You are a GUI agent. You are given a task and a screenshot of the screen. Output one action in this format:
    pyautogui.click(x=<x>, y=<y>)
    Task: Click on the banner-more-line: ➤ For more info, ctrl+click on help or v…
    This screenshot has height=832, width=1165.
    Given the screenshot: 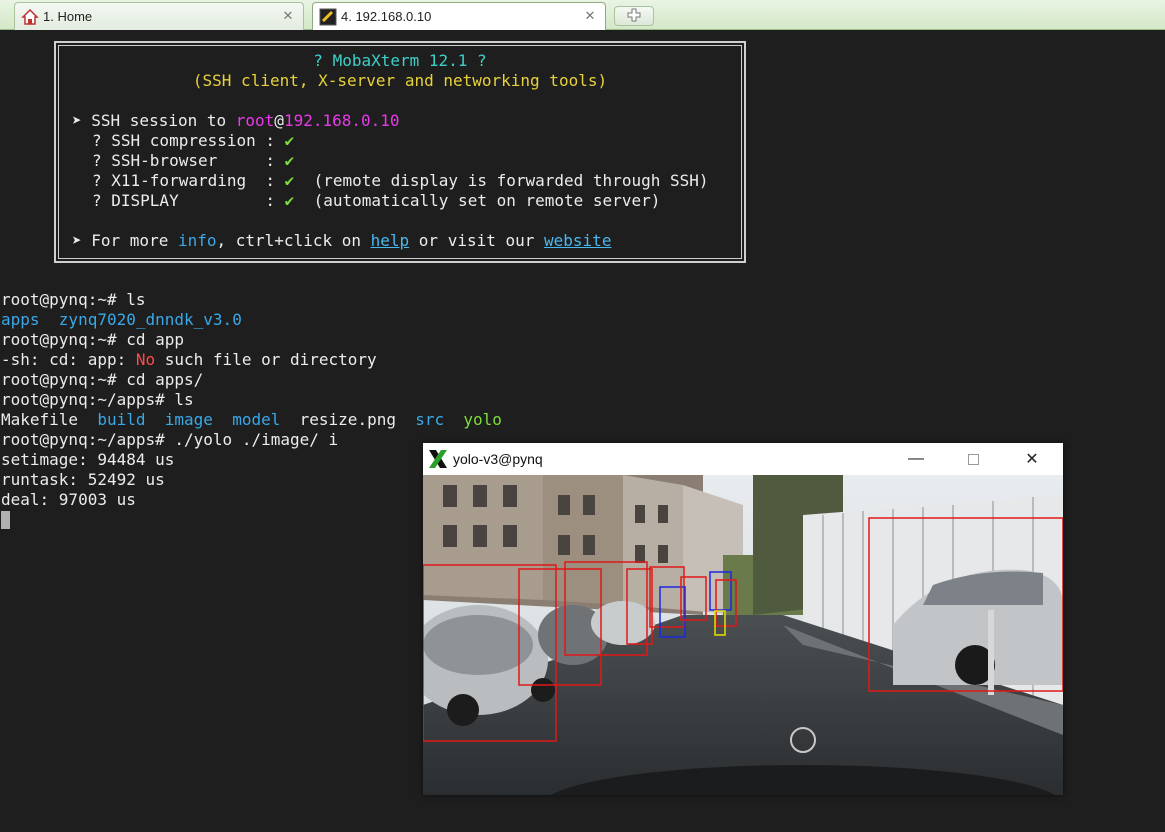 What is the action you would take?
    pyautogui.click(x=342, y=240)
    